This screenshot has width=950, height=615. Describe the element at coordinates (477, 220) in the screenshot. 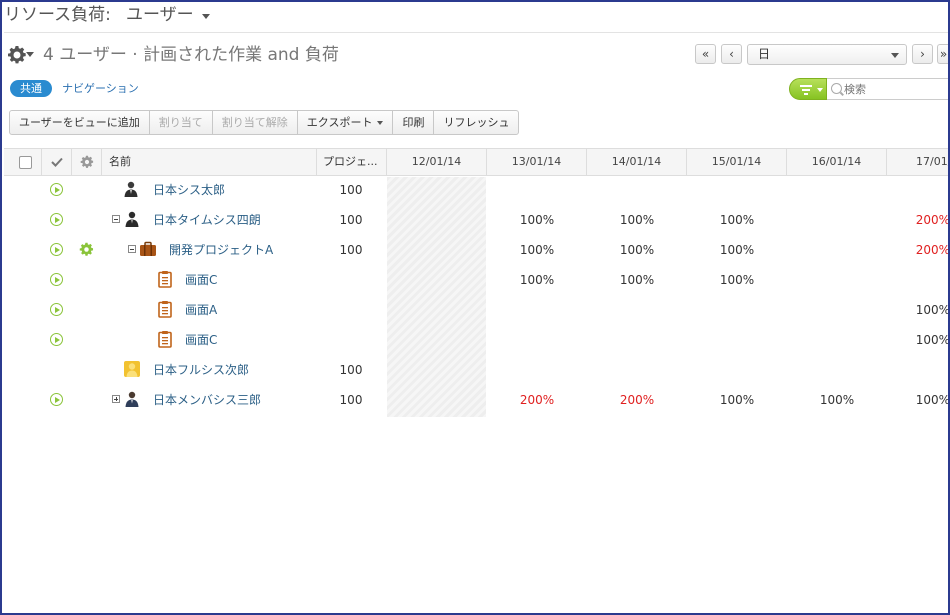

I see `table-row: 日本タイムシス四朗 100 100% 100% 100% 200%` at that location.